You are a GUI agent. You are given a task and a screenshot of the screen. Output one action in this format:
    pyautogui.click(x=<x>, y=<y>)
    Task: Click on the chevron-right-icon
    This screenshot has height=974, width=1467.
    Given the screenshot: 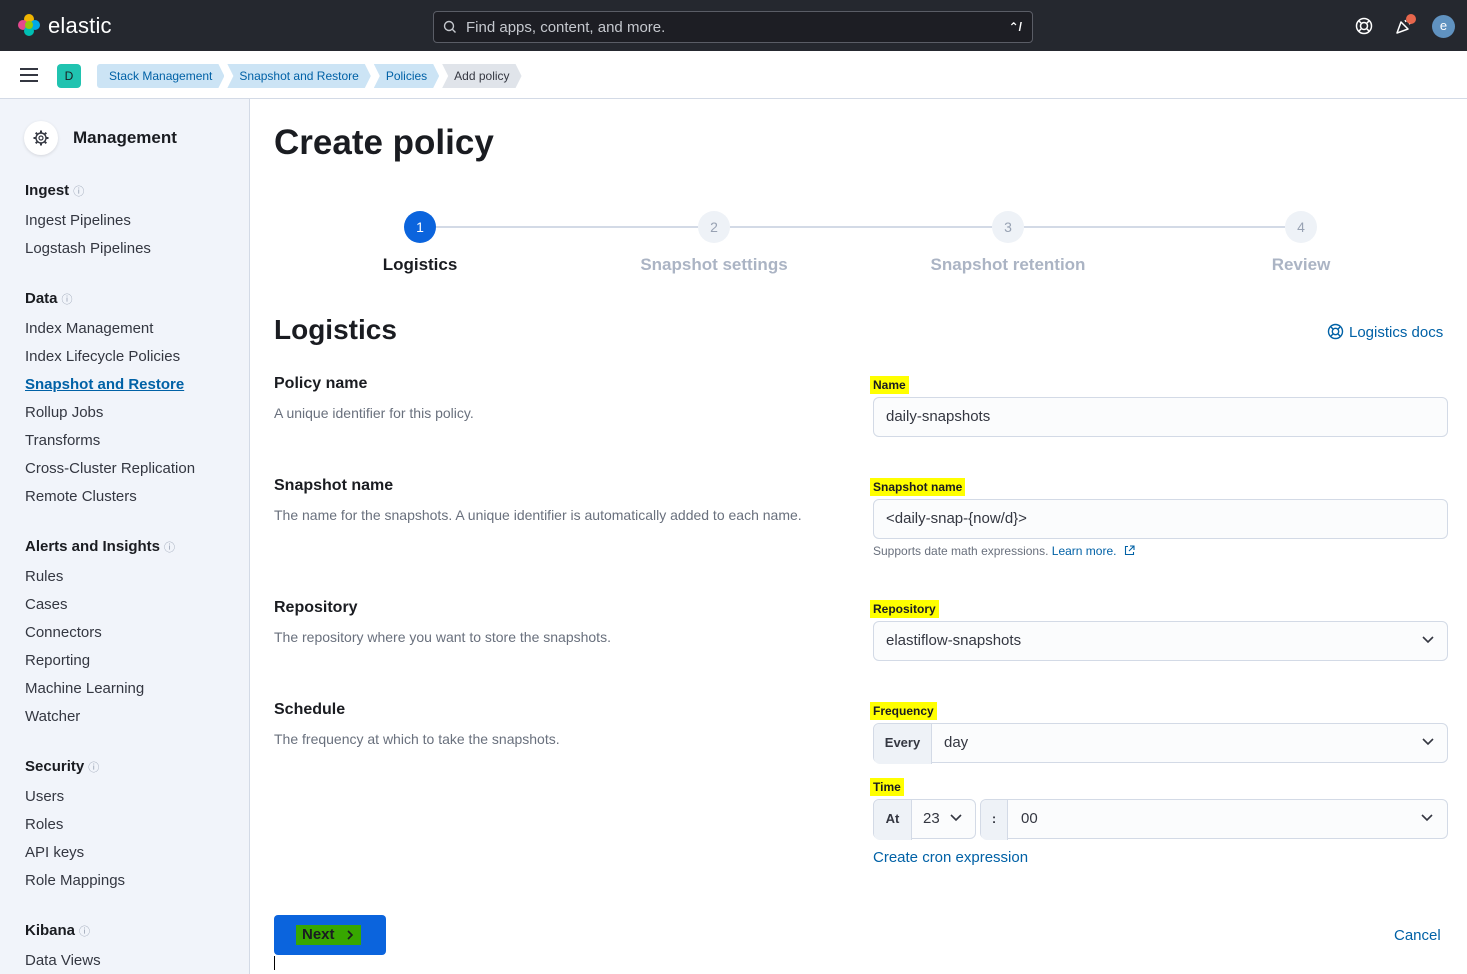 What is the action you would take?
    pyautogui.click(x=350, y=935)
    